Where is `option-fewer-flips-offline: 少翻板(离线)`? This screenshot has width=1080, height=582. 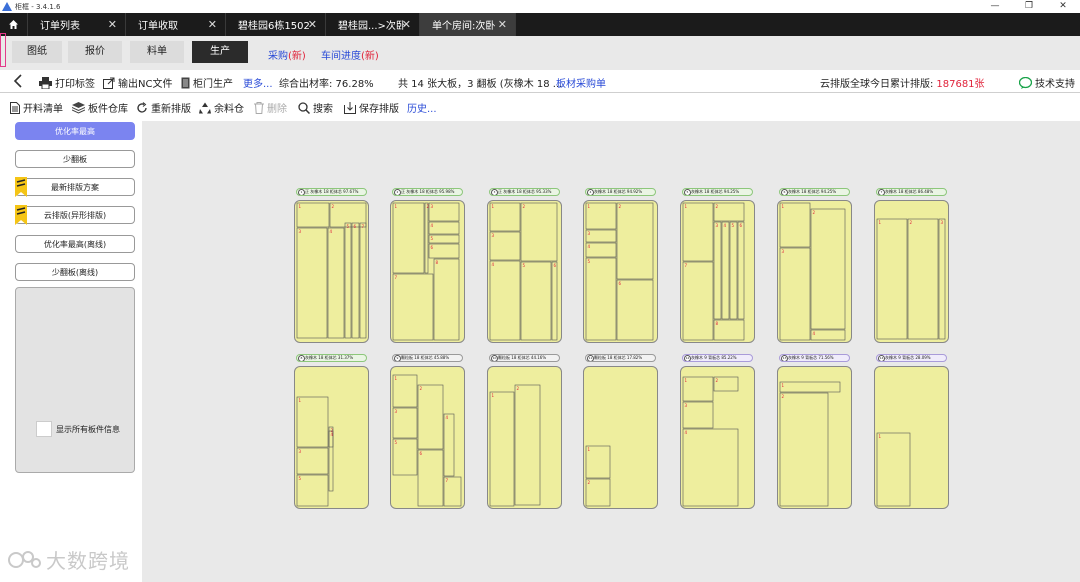
option-fewer-flips-offline: 少翻板(离线) is located at coordinates (75, 272).